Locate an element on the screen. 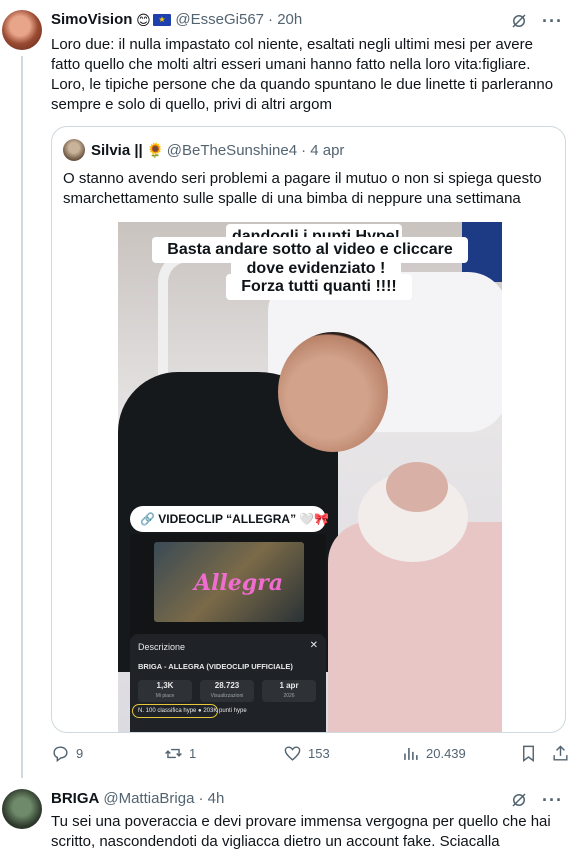 Image resolution: width=581 pixels, height=858 pixels. thumbnail-title: Allegra is located at coordinates (239, 583).